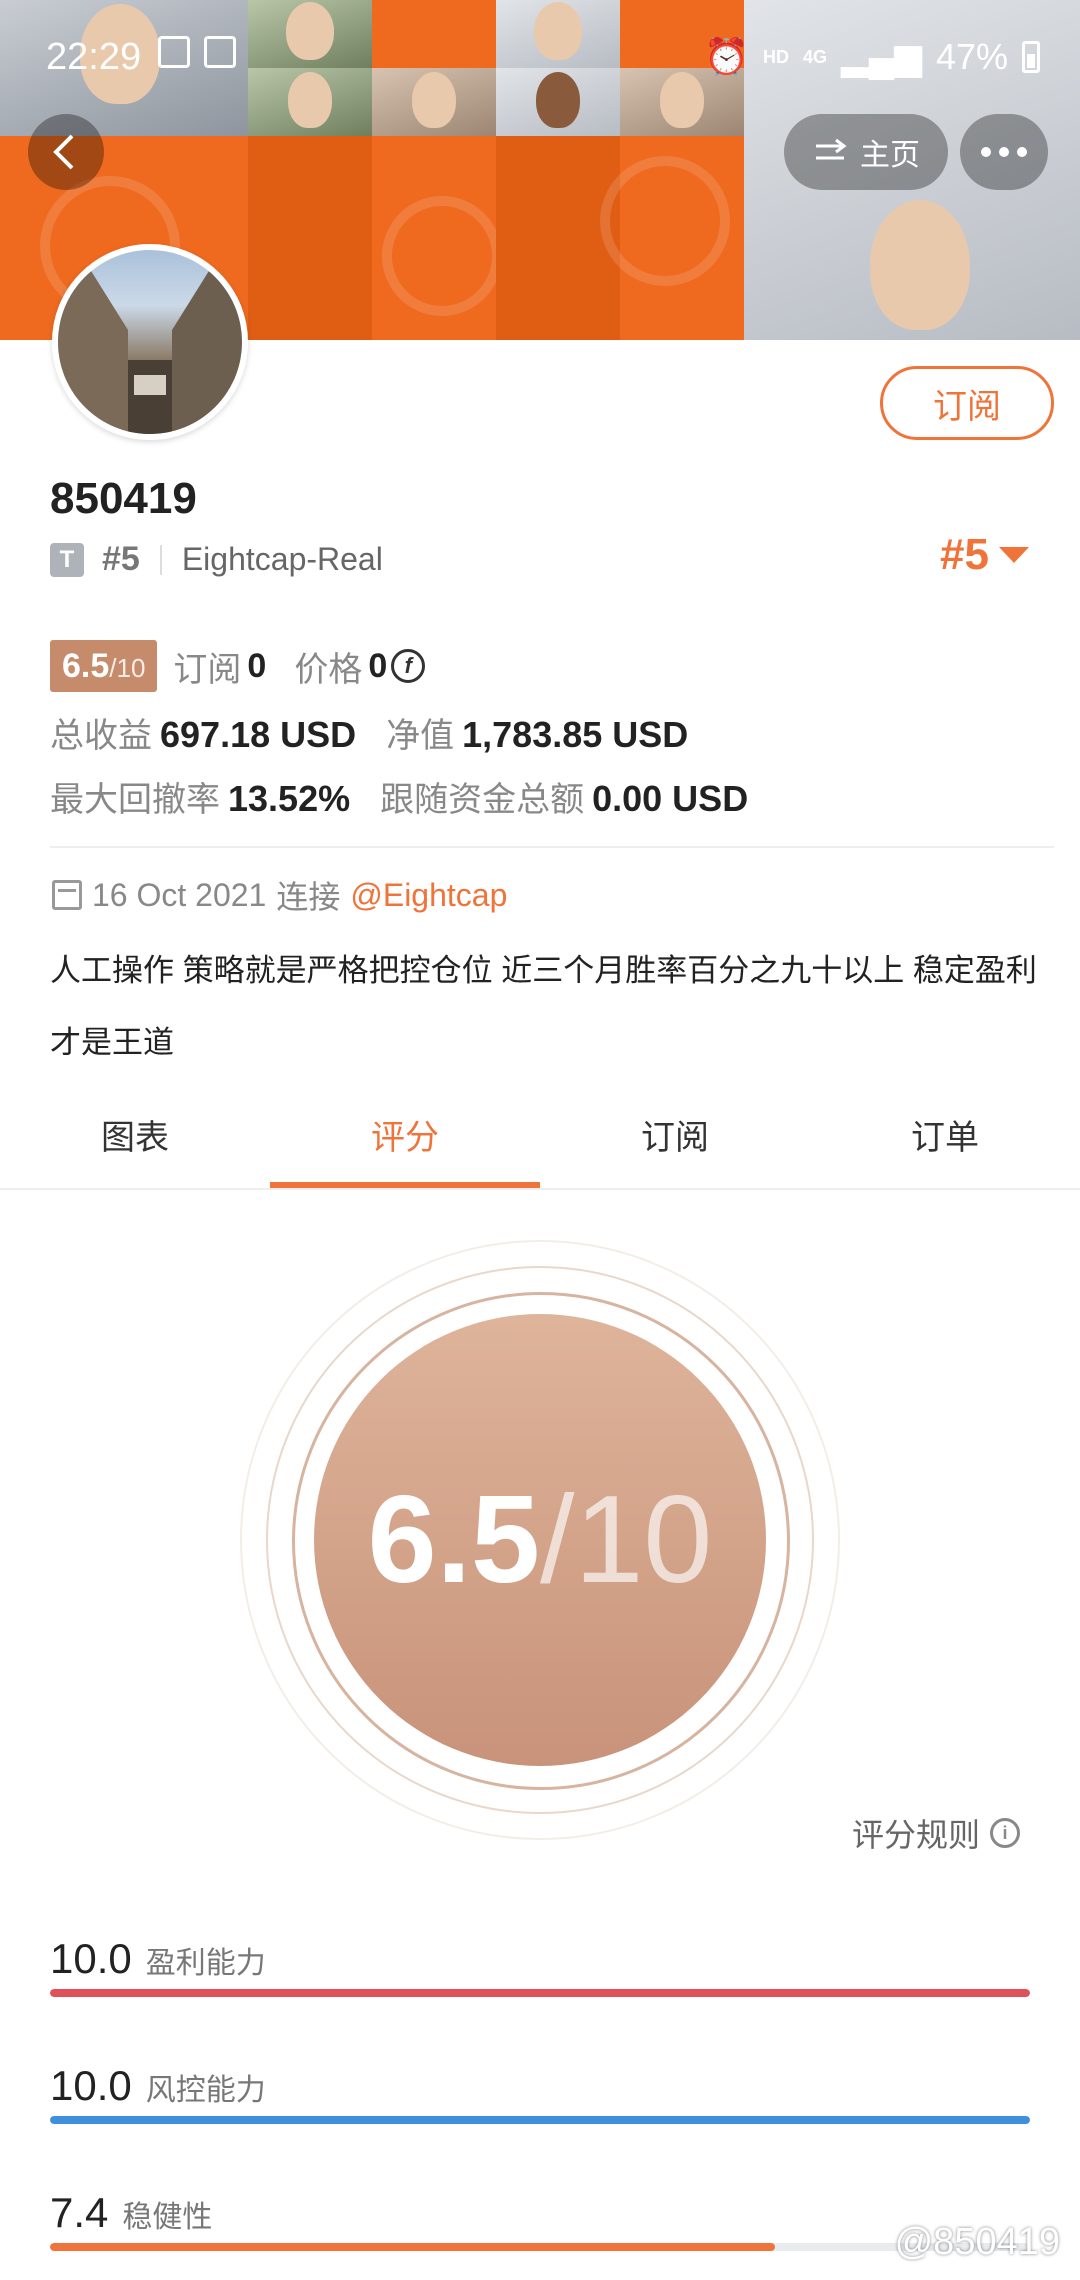 The height and width of the screenshot is (2280, 1080). Describe the element at coordinates (67, 895) in the screenshot. I see `calendar-icon` at that location.